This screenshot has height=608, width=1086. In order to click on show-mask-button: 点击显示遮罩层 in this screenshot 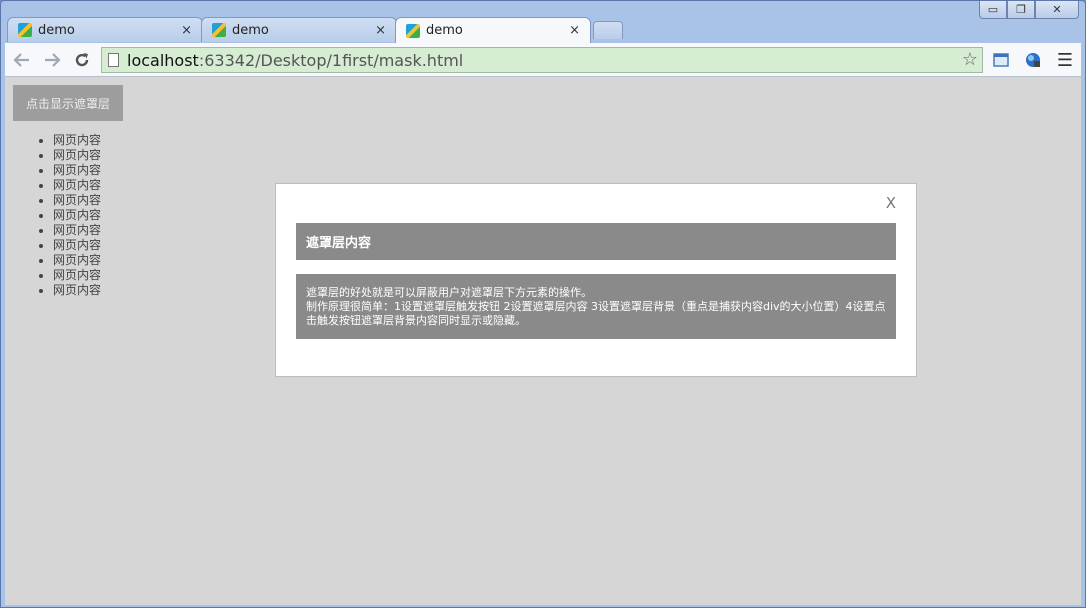, I will do `click(68, 103)`.